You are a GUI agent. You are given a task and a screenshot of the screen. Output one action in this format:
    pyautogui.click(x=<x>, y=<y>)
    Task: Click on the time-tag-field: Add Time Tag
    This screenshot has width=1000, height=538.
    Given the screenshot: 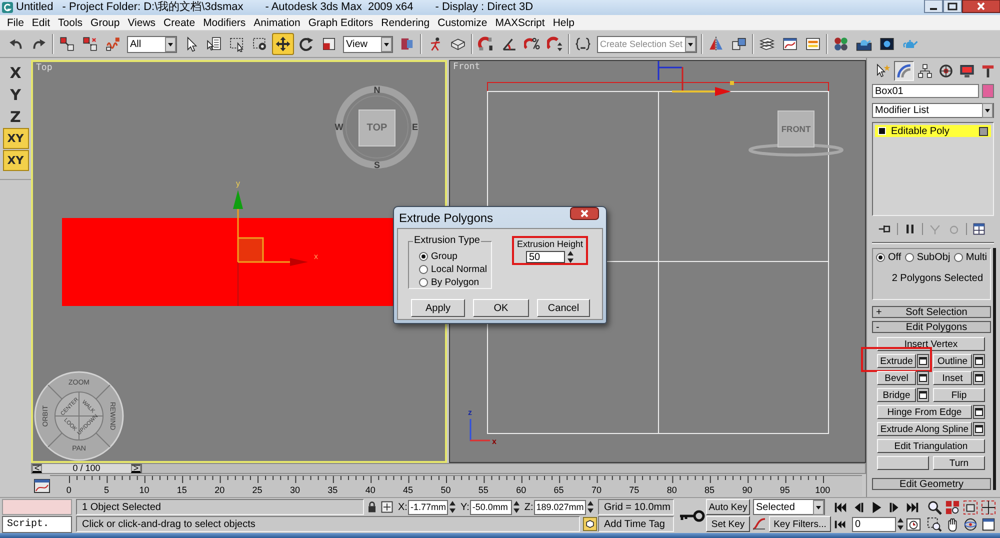 What is the action you would take?
    pyautogui.click(x=636, y=524)
    